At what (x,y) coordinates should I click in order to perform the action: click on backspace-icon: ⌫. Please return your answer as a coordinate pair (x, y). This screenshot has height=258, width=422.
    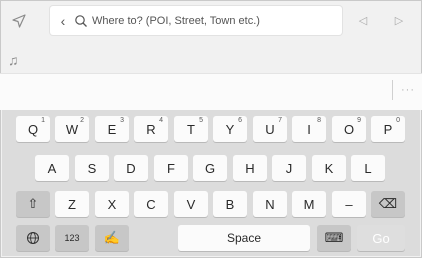
    Looking at the image, I should click on (388, 203).